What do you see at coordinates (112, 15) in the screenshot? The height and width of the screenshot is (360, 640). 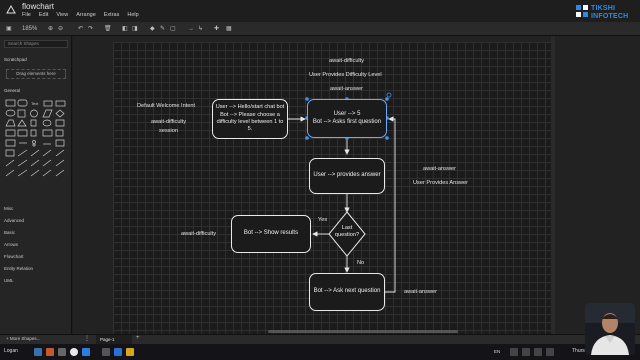 I see `menu-extras: Extras` at bounding box center [112, 15].